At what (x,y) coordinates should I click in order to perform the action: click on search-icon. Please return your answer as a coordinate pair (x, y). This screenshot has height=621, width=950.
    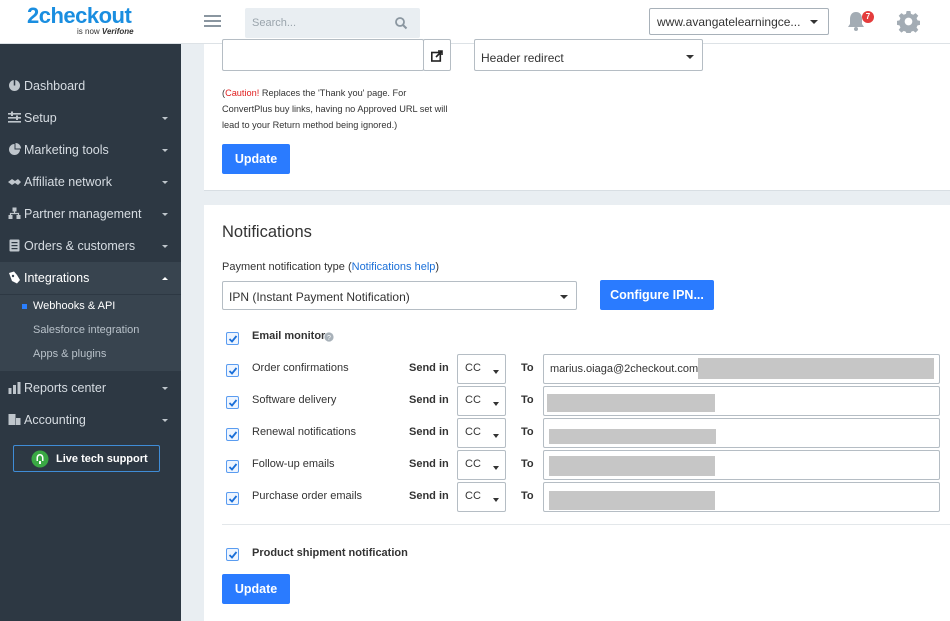
    Looking at the image, I should click on (401, 23).